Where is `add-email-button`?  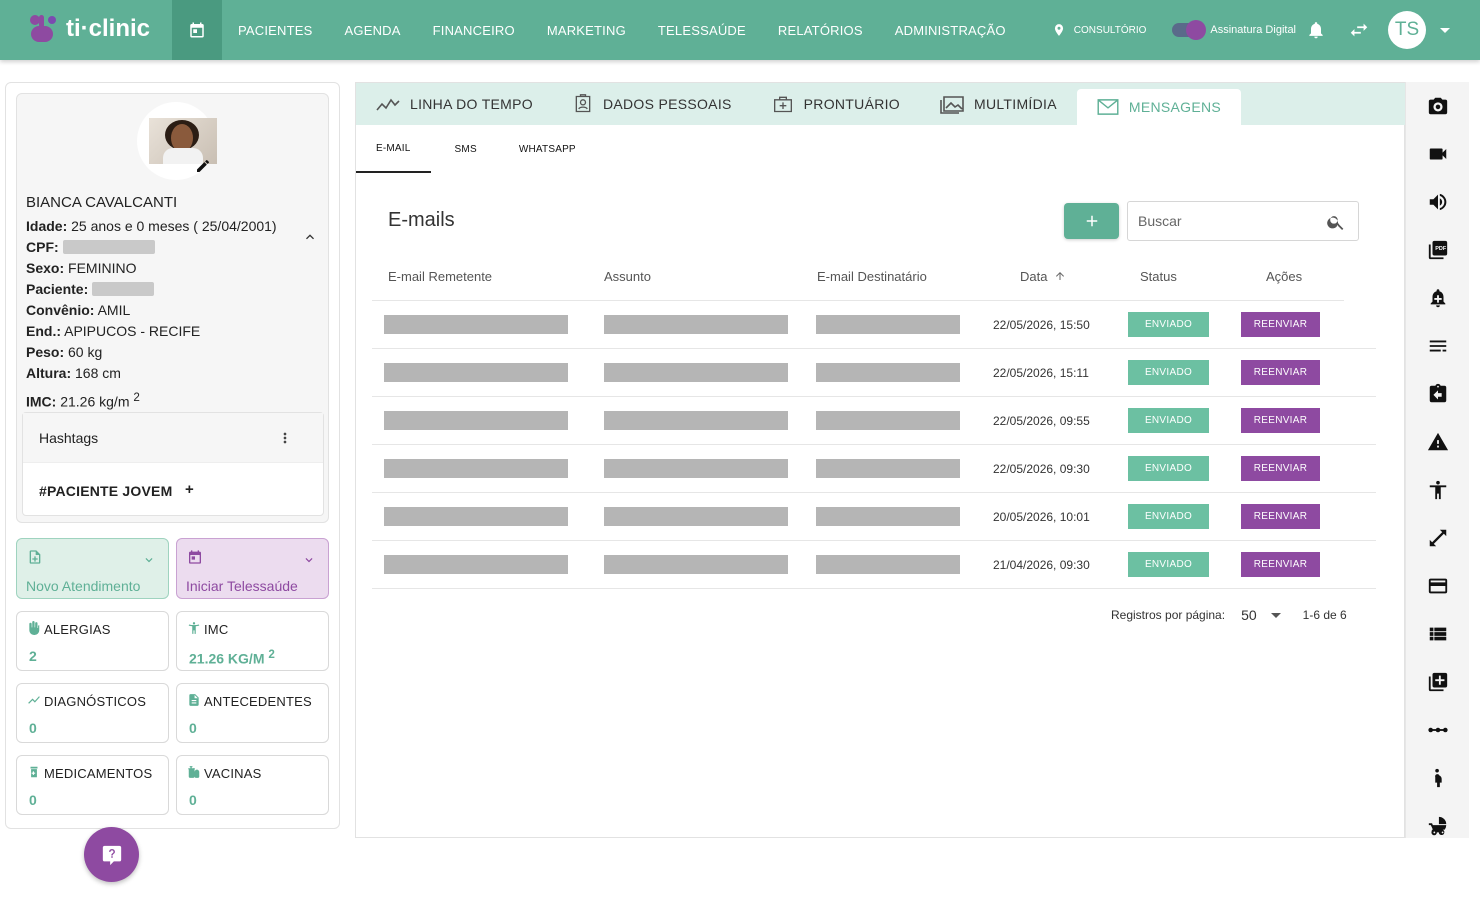 add-email-button is located at coordinates (1091, 221).